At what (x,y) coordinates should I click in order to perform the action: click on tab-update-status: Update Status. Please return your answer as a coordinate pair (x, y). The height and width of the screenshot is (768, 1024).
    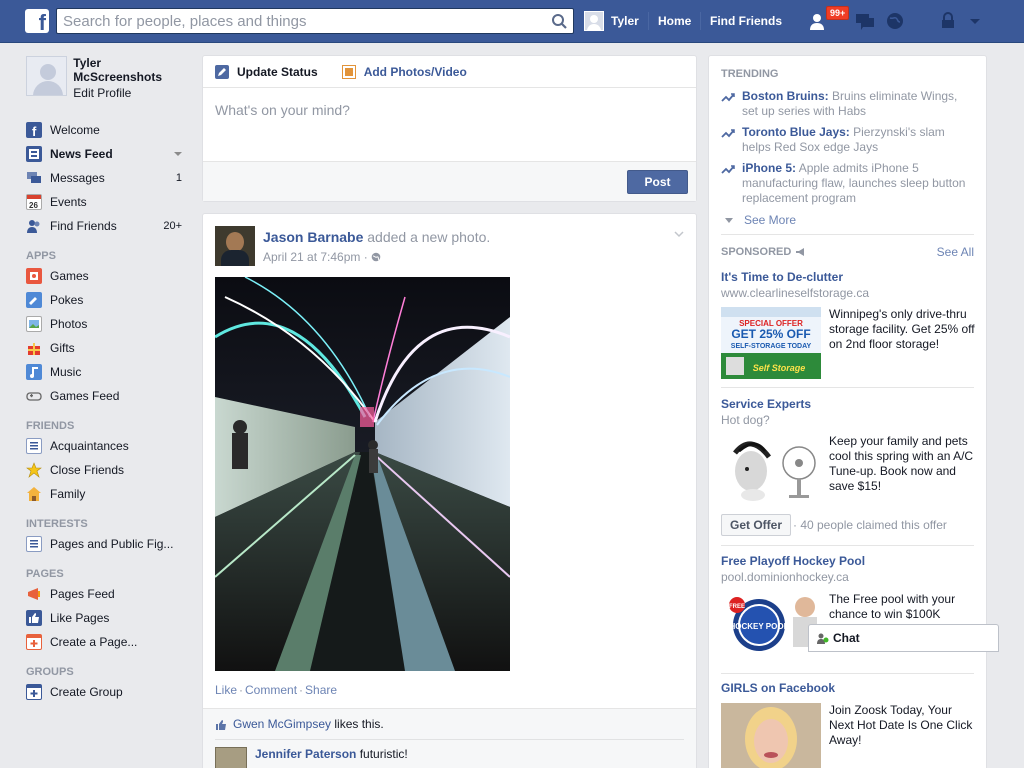
    Looking at the image, I should click on (266, 71).